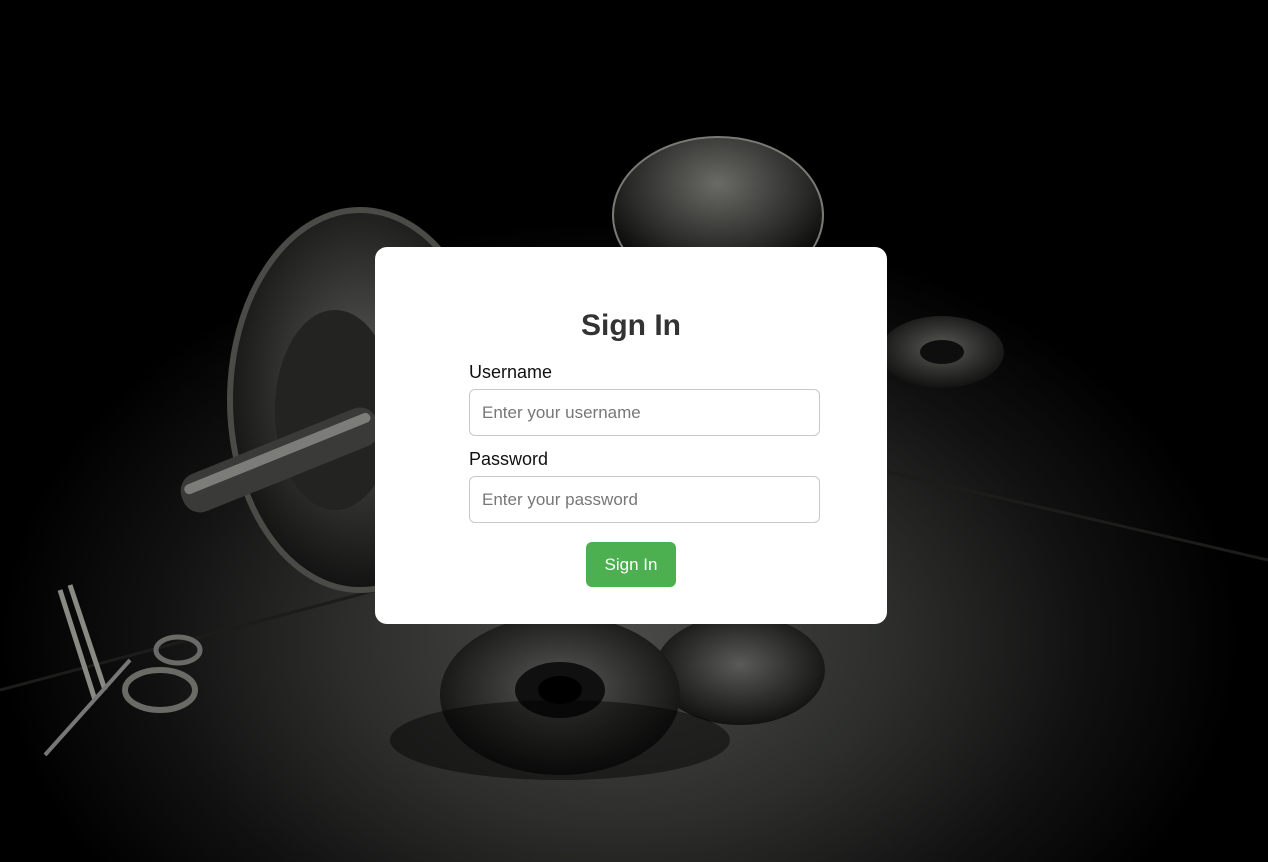  I want to click on username-label: Username, so click(511, 372).